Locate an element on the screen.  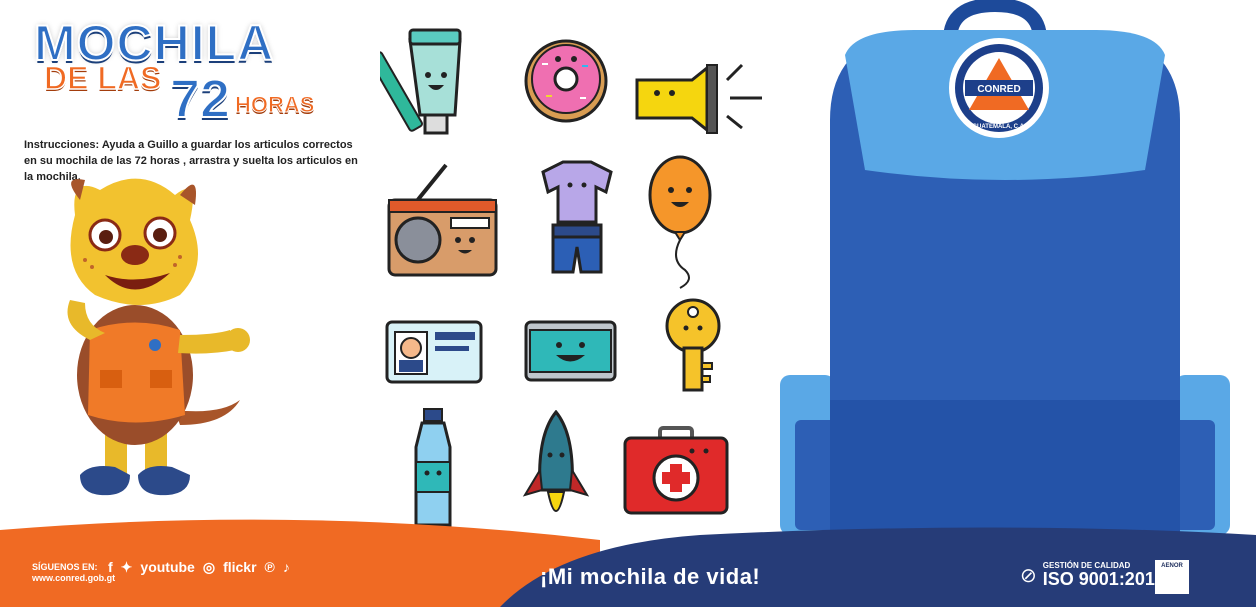
follow-us-label: SÍGUENOS EN: is located at coordinates (65, 567).